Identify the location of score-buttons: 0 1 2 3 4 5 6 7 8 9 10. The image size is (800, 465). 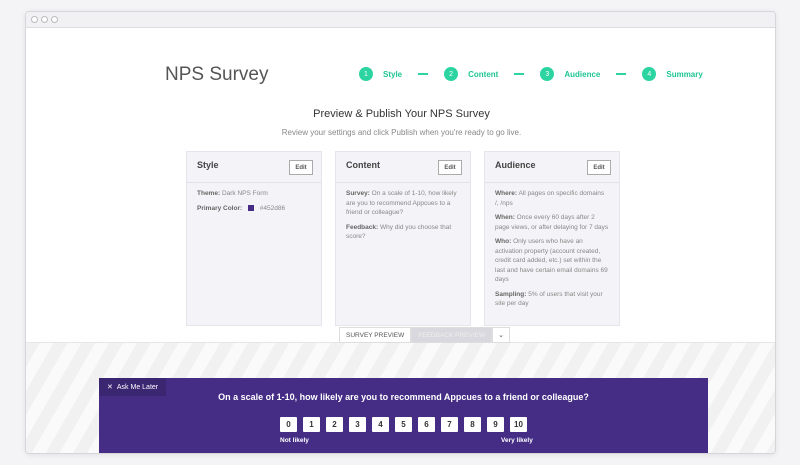
(403, 424).